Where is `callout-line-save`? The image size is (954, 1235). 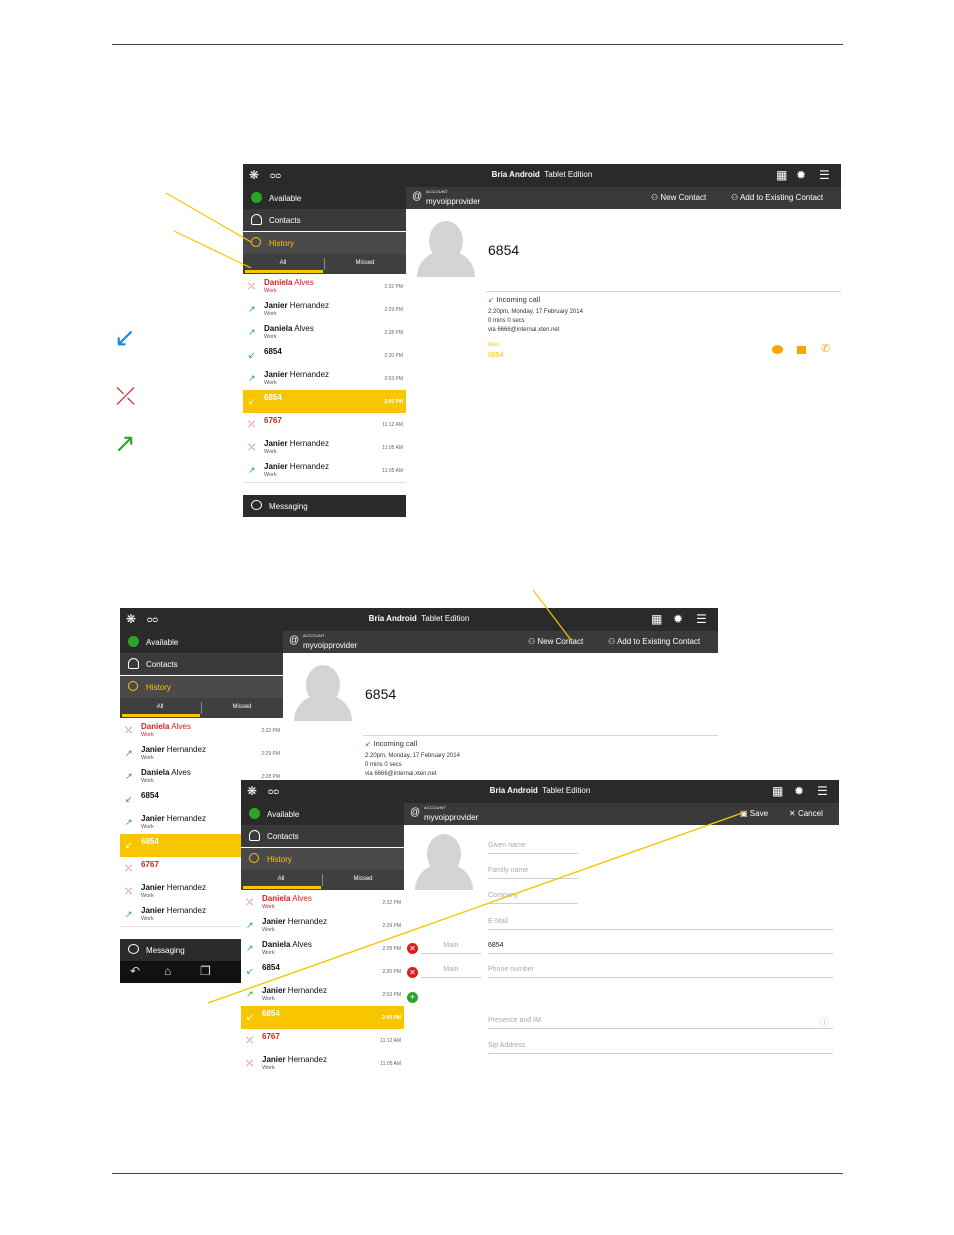
callout-line-save is located at coordinates (476, 907).